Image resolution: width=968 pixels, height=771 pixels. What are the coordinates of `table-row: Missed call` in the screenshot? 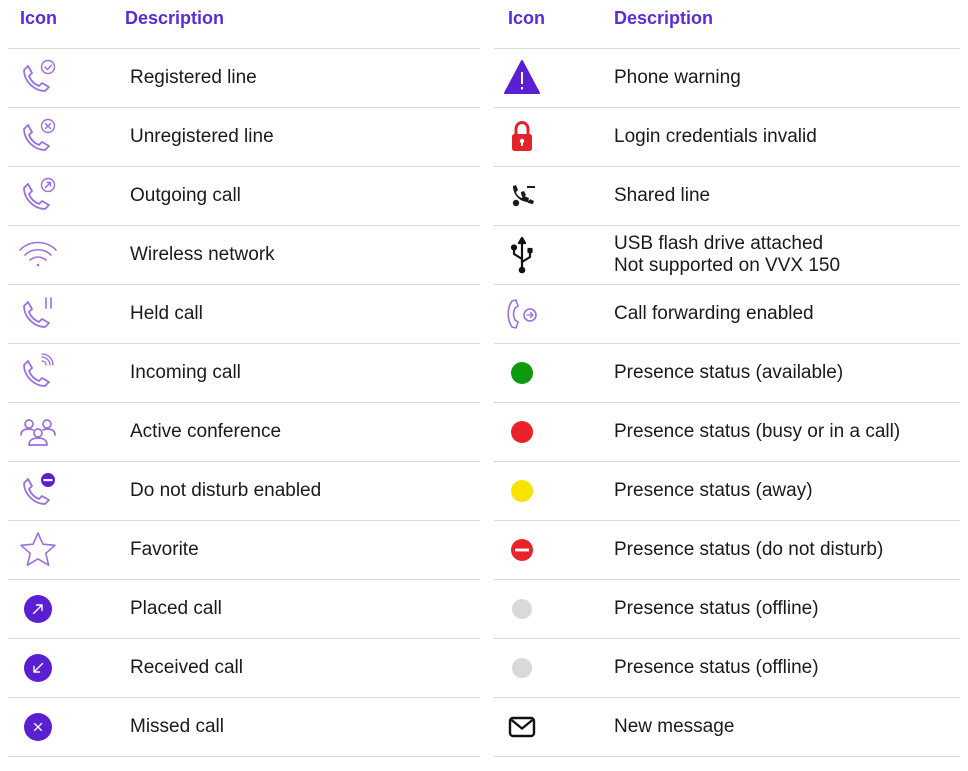 It's located at (244, 727).